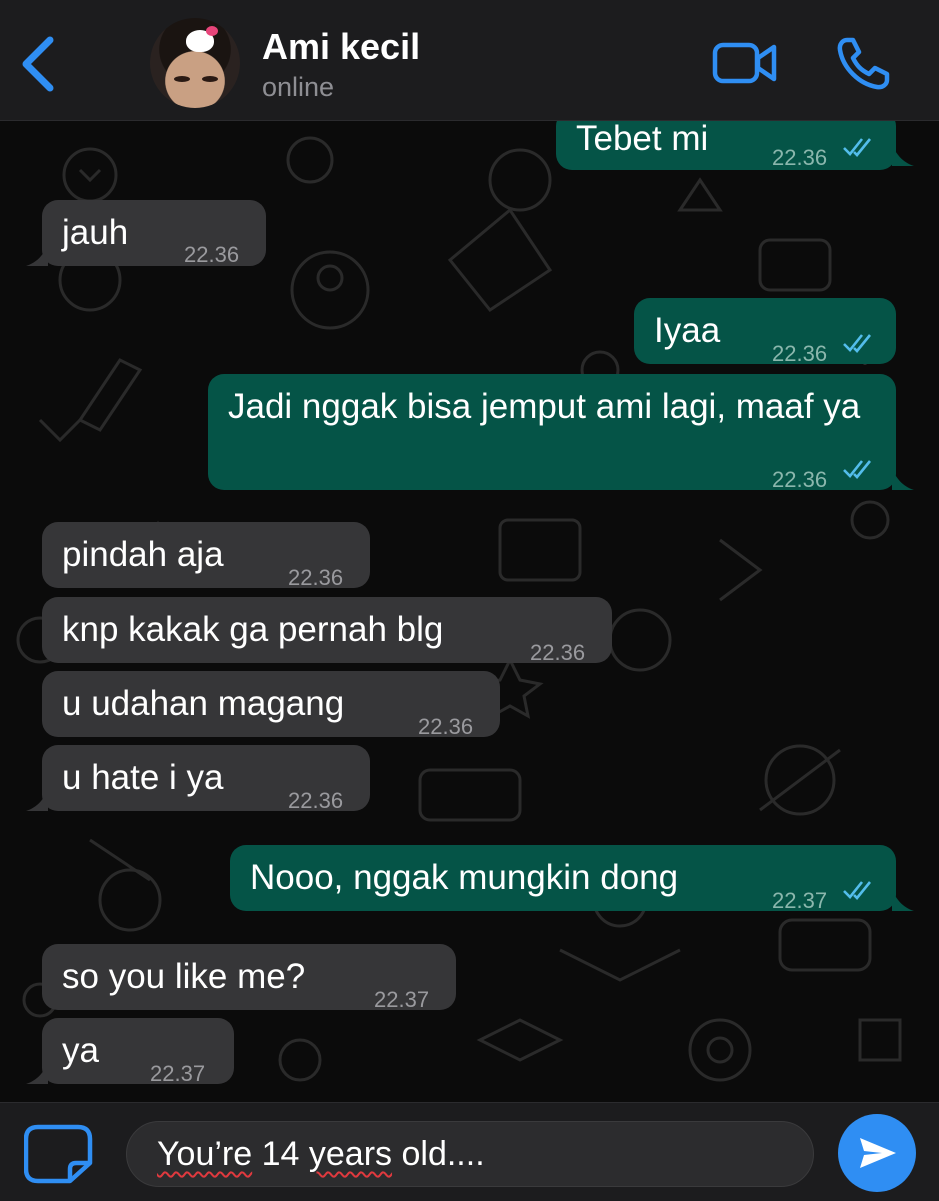 The width and height of the screenshot is (939, 1201). I want to click on chat-header: Ami kecil online, so click(469, 60).